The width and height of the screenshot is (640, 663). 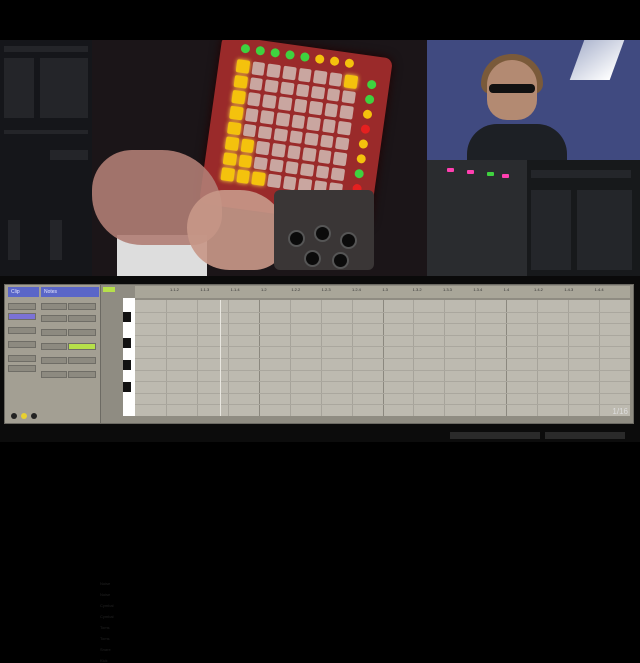 I want to click on loop-field, so click(x=82, y=332).